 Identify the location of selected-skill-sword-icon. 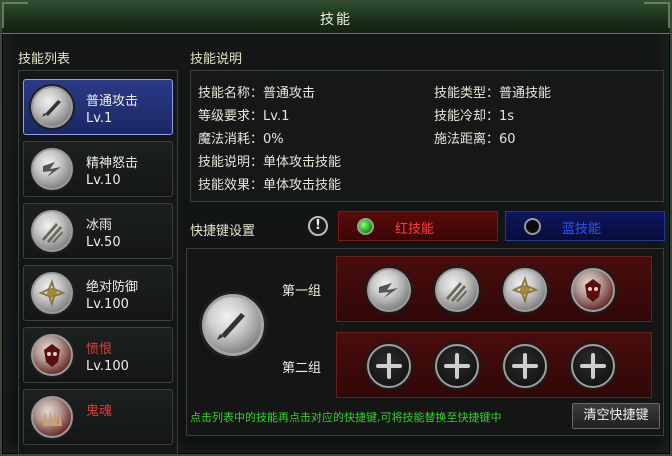
(233, 325).